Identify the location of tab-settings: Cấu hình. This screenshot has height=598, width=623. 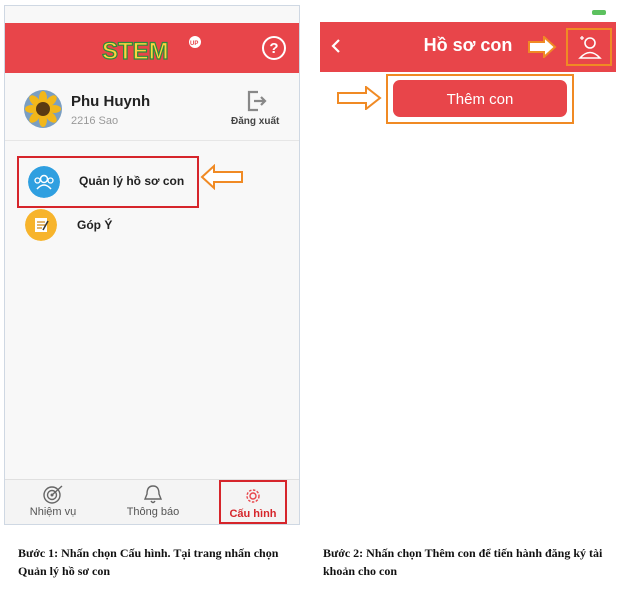
(253, 502).